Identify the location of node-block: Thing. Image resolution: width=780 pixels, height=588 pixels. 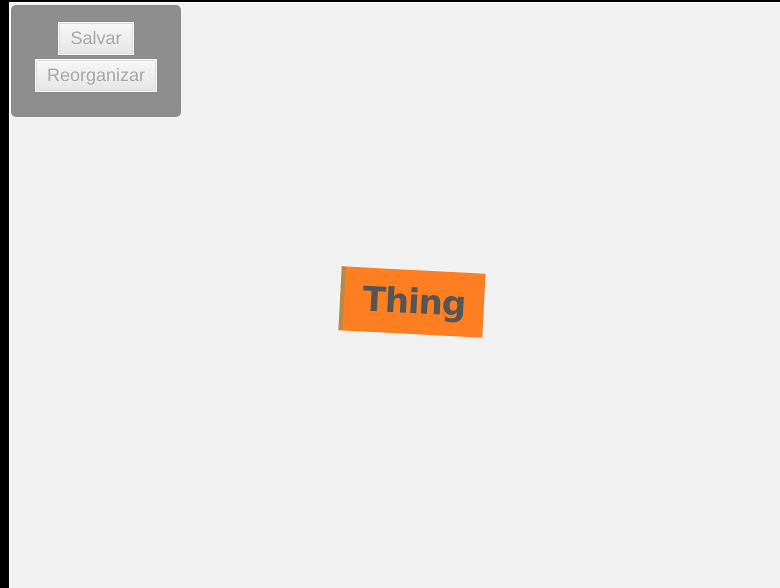
(412, 302).